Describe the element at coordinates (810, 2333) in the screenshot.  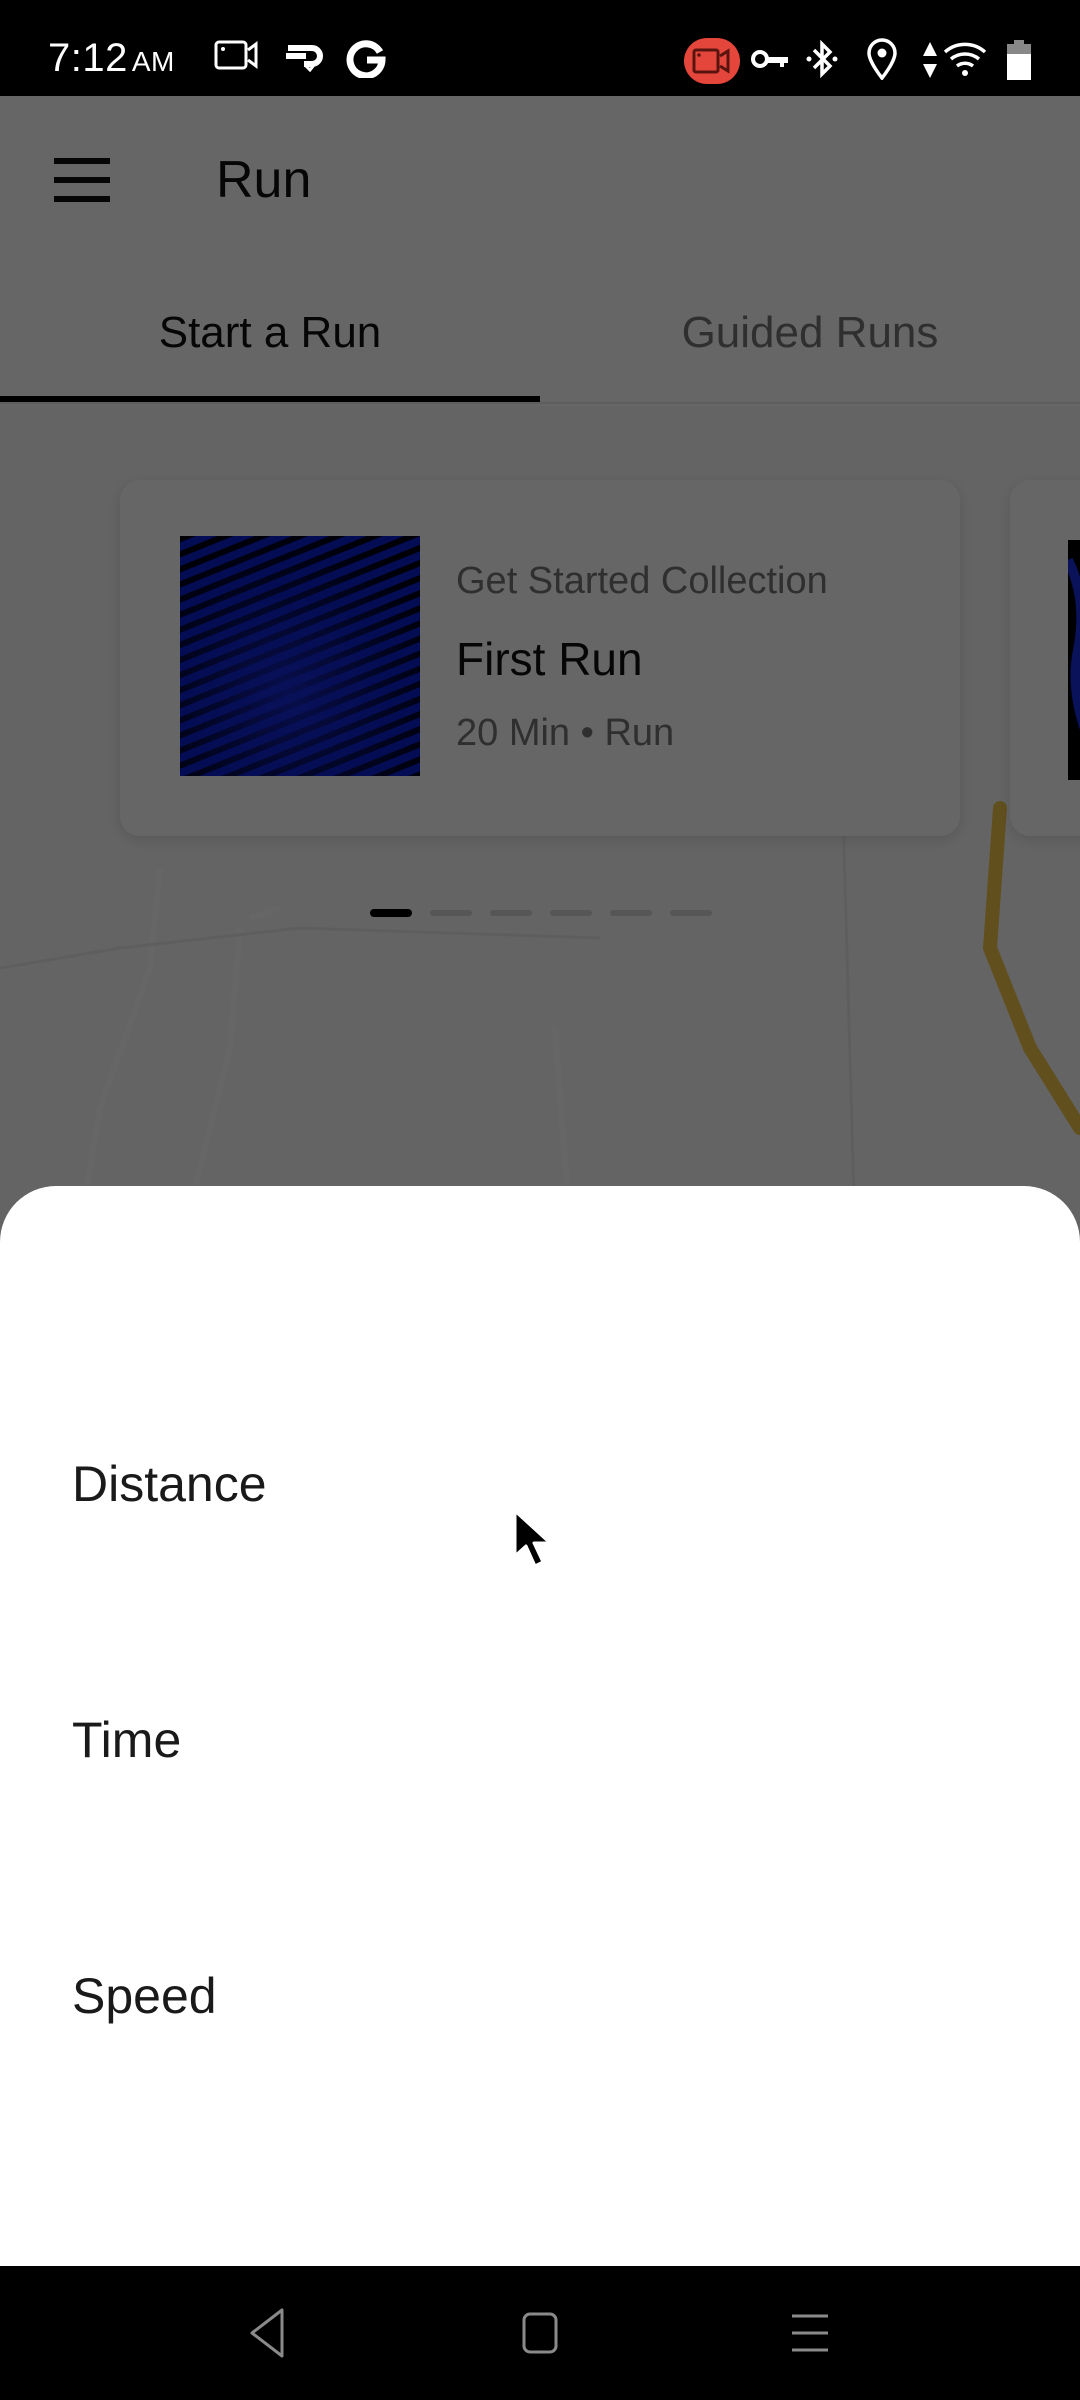
I see `recents-icon` at that location.